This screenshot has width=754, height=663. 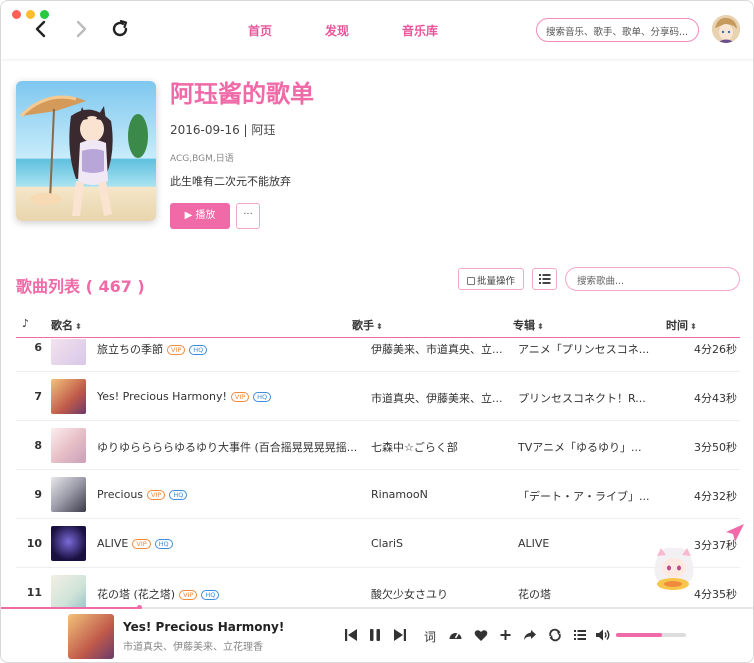 What do you see at coordinates (715, 349) in the screenshot?
I see `duration-cell: 4分26秒` at bounding box center [715, 349].